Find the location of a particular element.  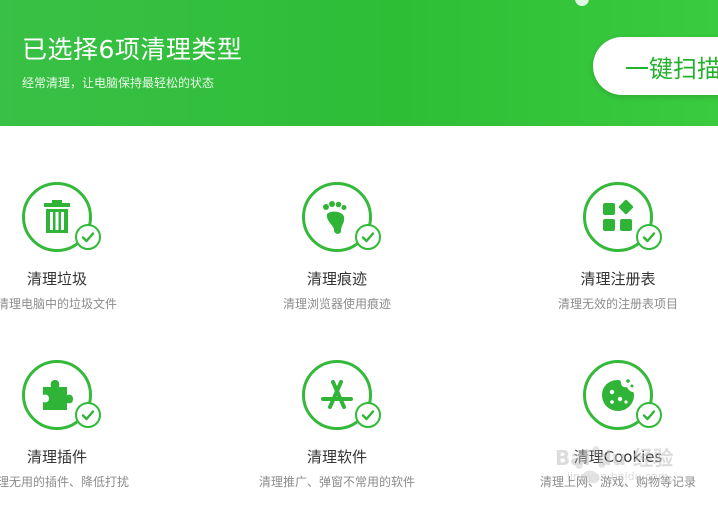

page-subtitle: 经常清理，让电脑保持最轻松的状态 is located at coordinates (118, 83).